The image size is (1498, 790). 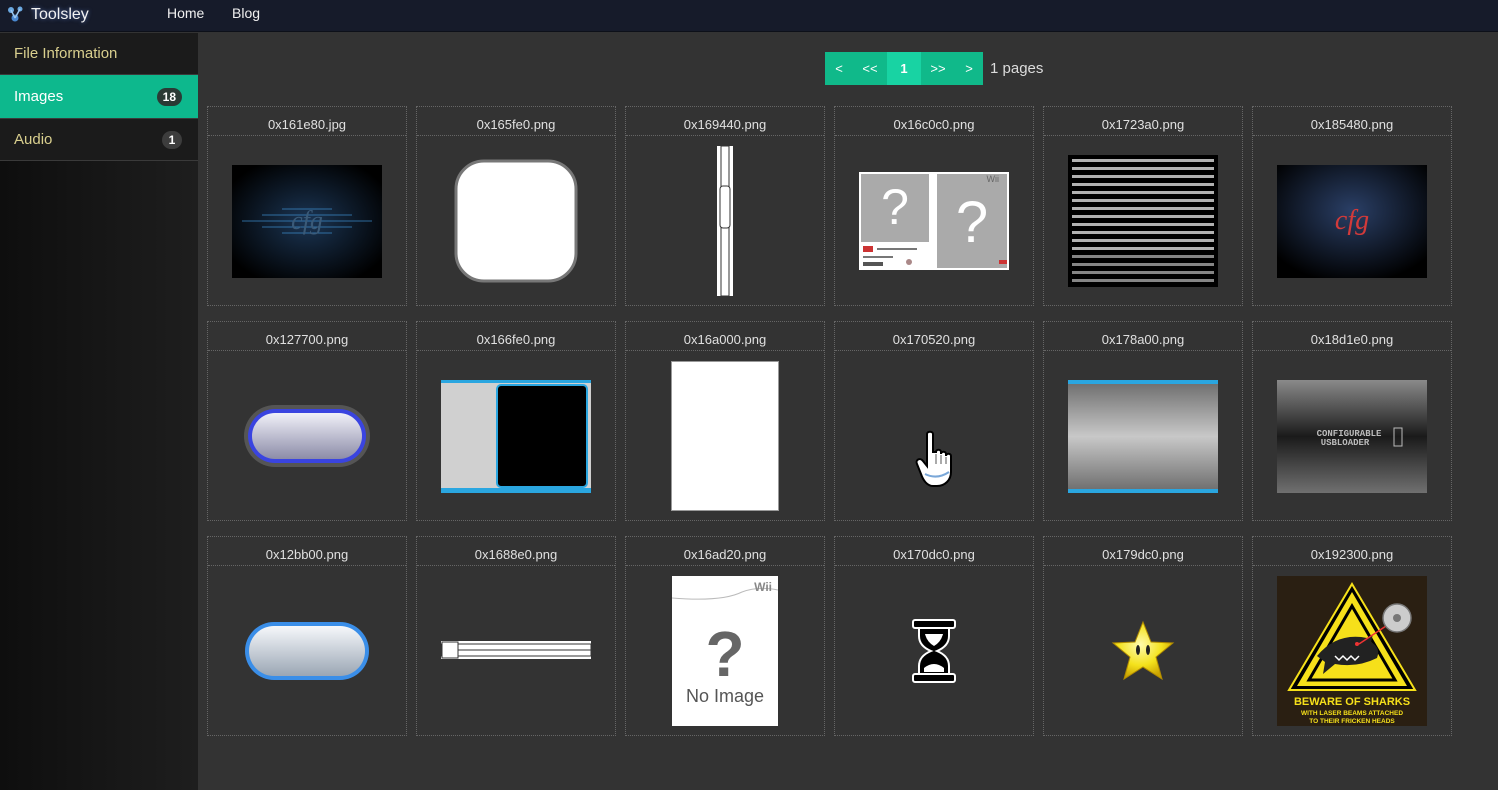 I want to click on brand-logo: Toolsley, so click(x=47, y=15).